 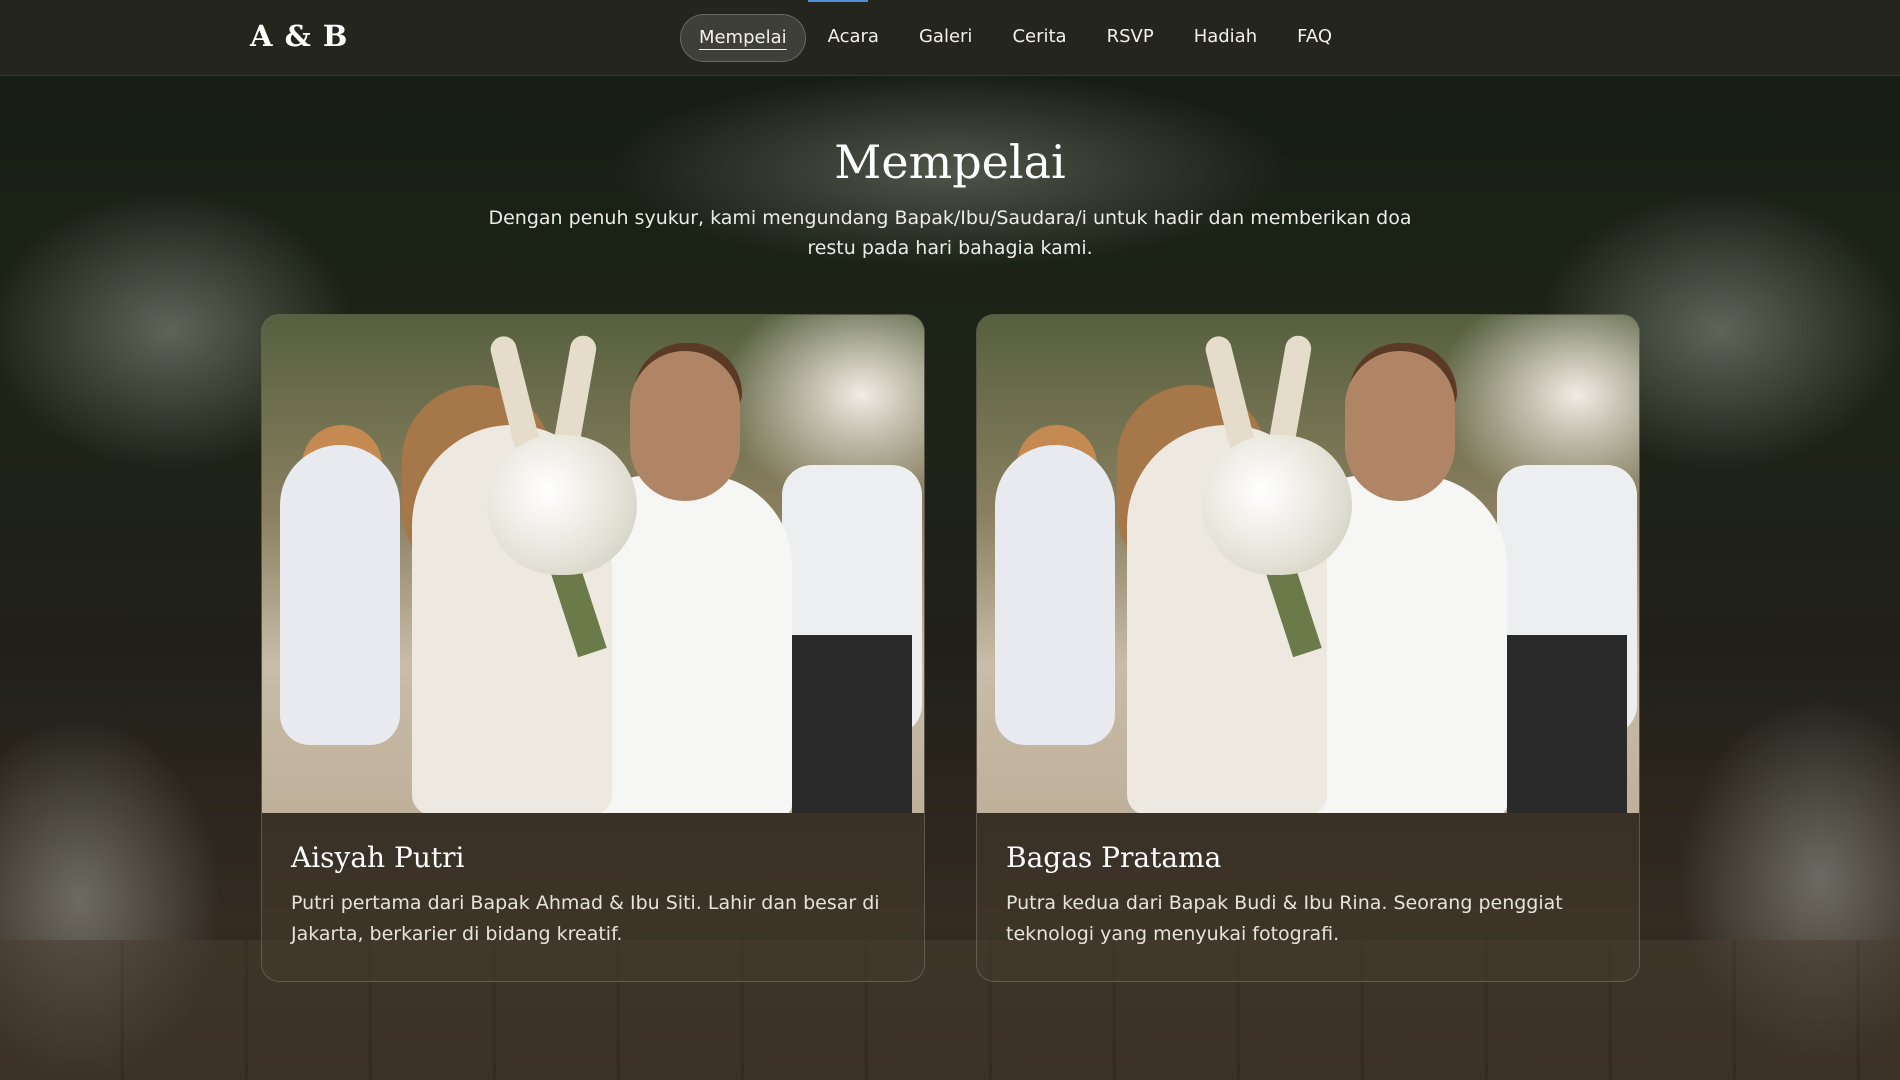 I want to click on scroll-progress-indicator, so click(x=838, y=1).